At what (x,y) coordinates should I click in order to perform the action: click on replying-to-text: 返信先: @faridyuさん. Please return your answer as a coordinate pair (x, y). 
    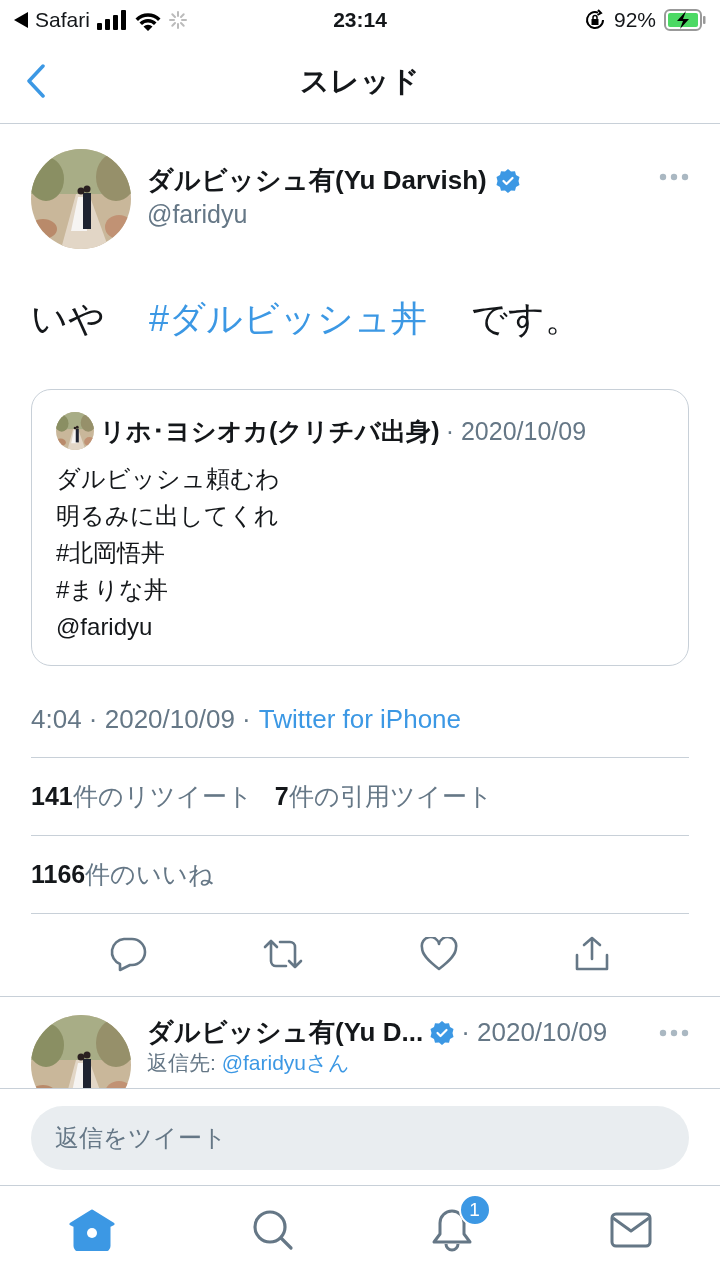
    Looking at the image, I should click on (249, 1063).